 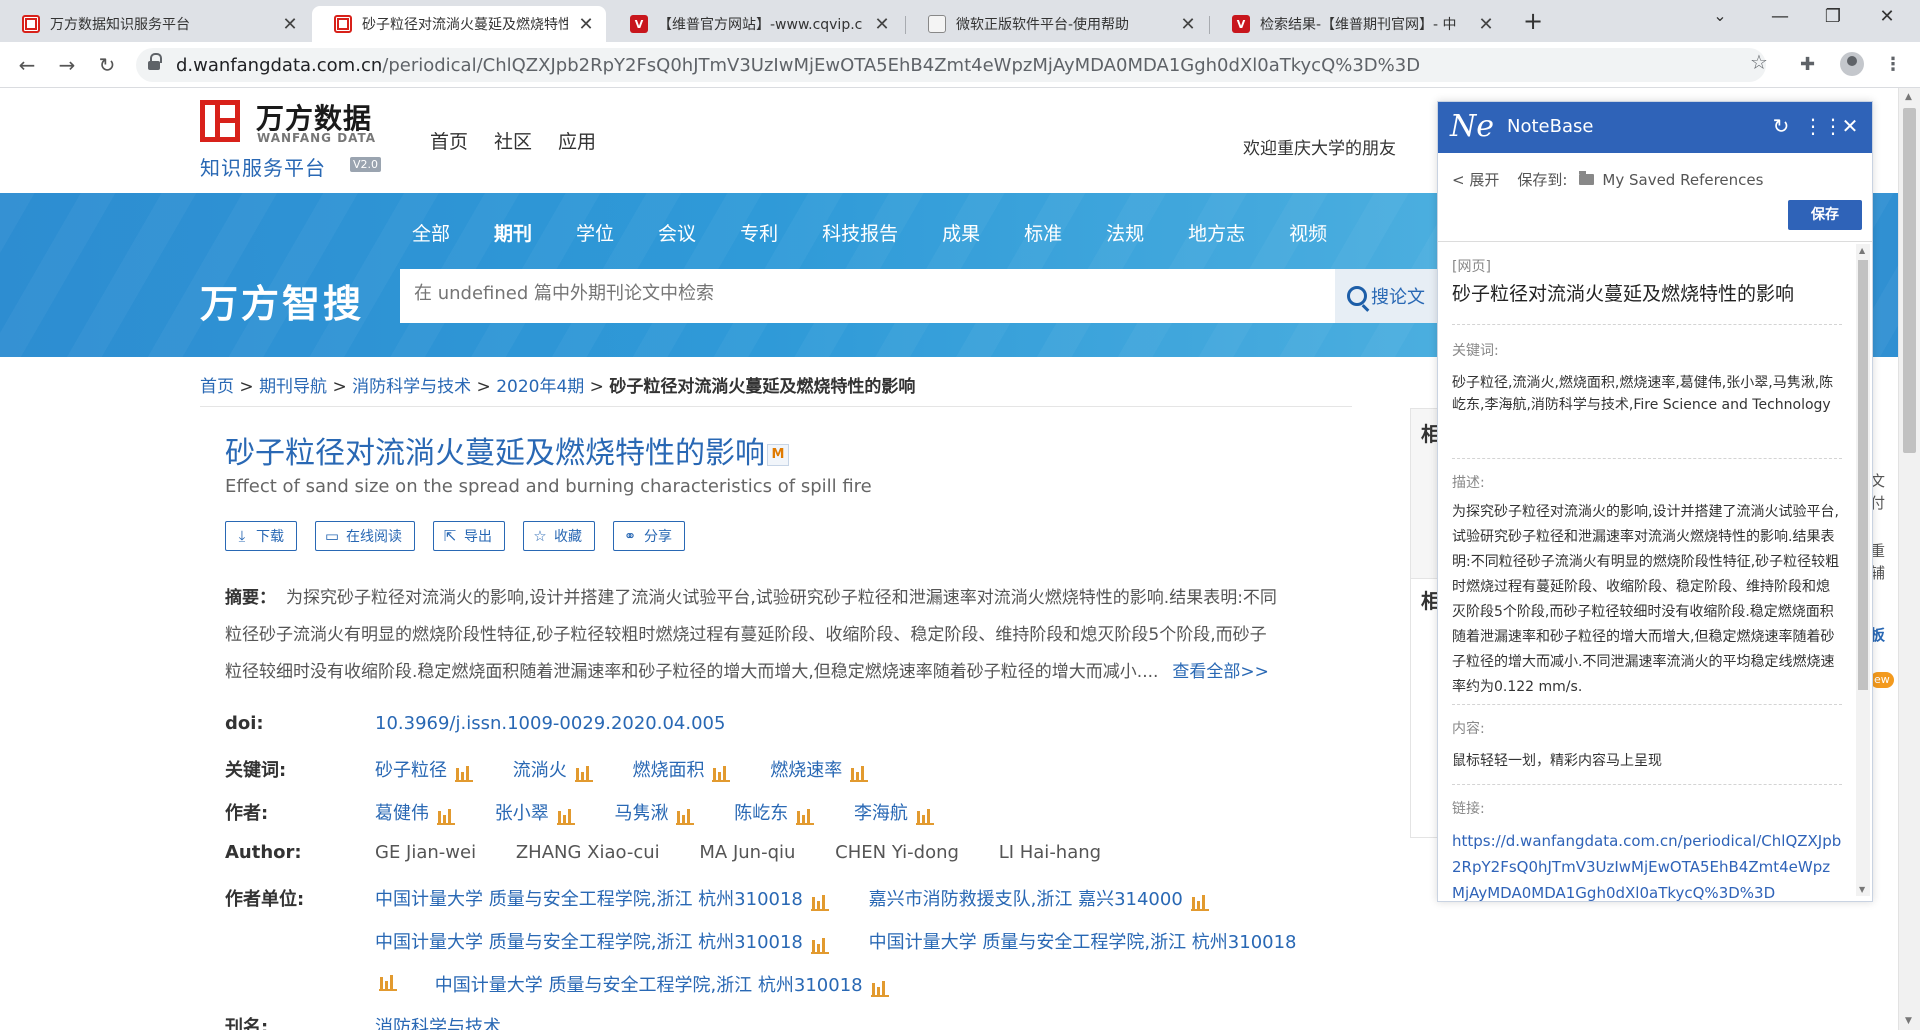 What do you see at coordinates (374, 537) in the screenshot?
I see `read-online-label: 在线阅读` at bounding box center [374, 537].